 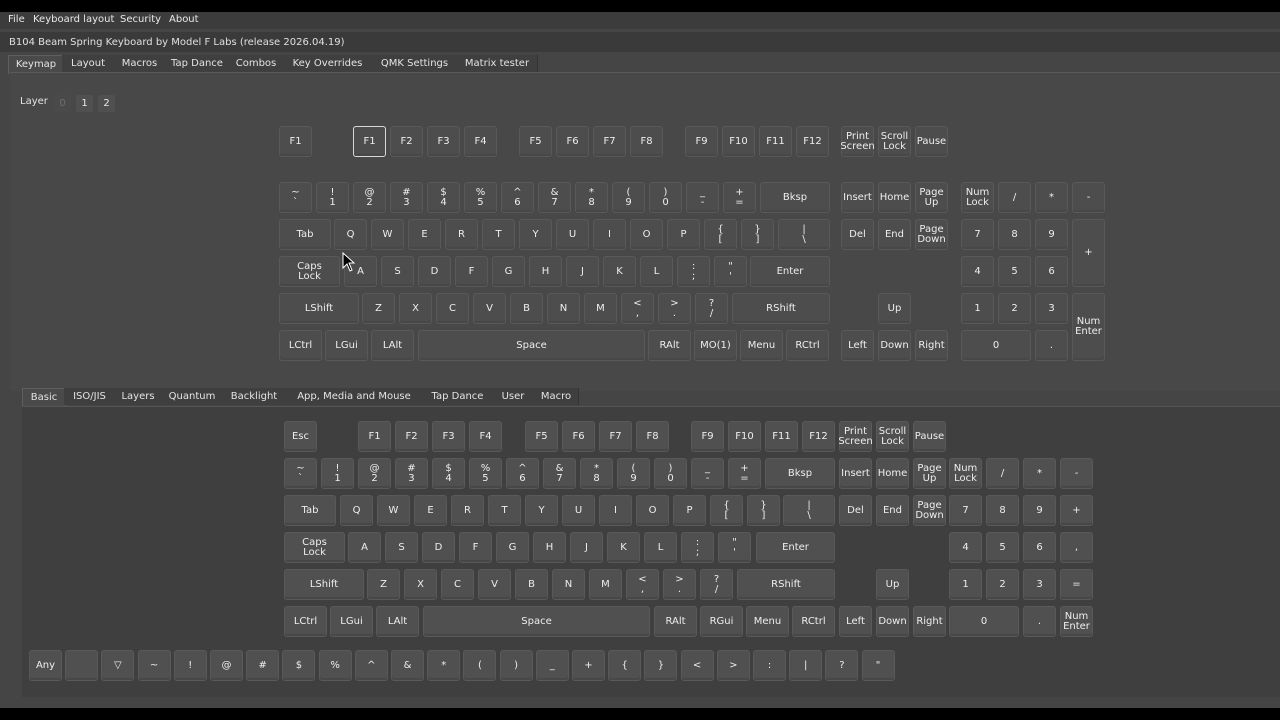 What do you see at coordinates (855, 473) in the screenshot?
I see `palette-key-insert: Insert` at bounding box center [855, 473].